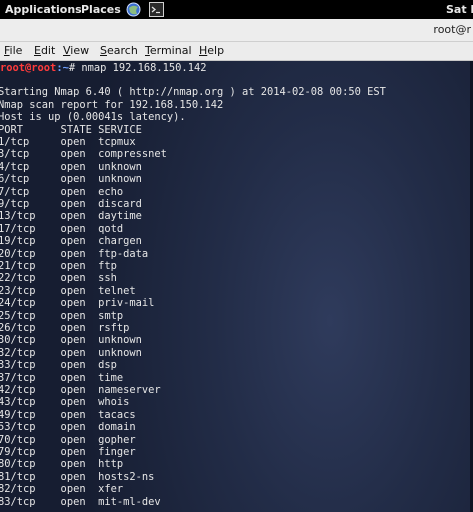  What do you see at coordinates (71, 340) in the screenshot?
I see `output-line: 30/tcp open unknown` at bounding box center [71, 340].